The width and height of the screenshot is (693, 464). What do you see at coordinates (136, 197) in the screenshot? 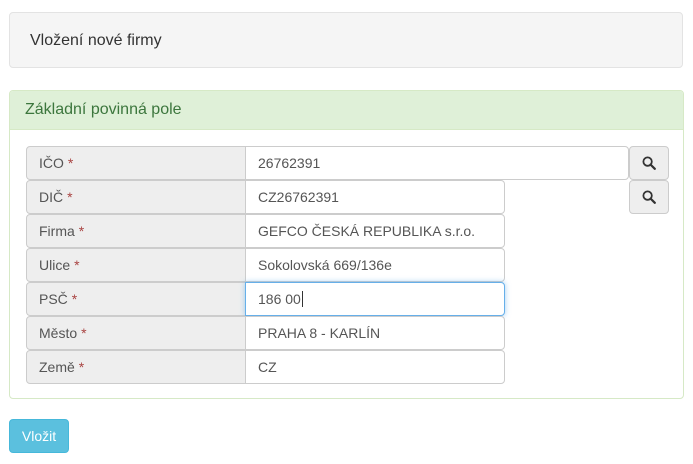
I see `field-label-dic: DIČ *` at bounding box center [136, 197].